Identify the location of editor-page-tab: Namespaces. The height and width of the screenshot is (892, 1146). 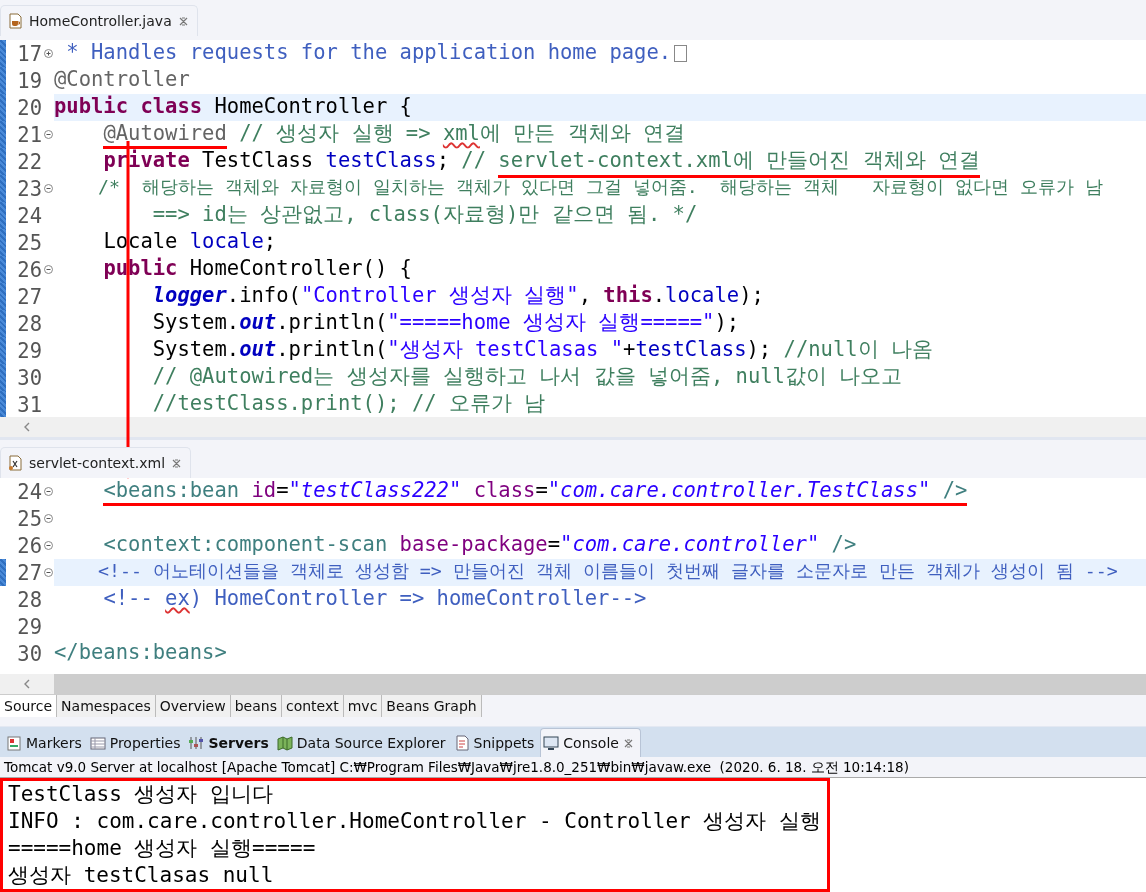
(106, 706).